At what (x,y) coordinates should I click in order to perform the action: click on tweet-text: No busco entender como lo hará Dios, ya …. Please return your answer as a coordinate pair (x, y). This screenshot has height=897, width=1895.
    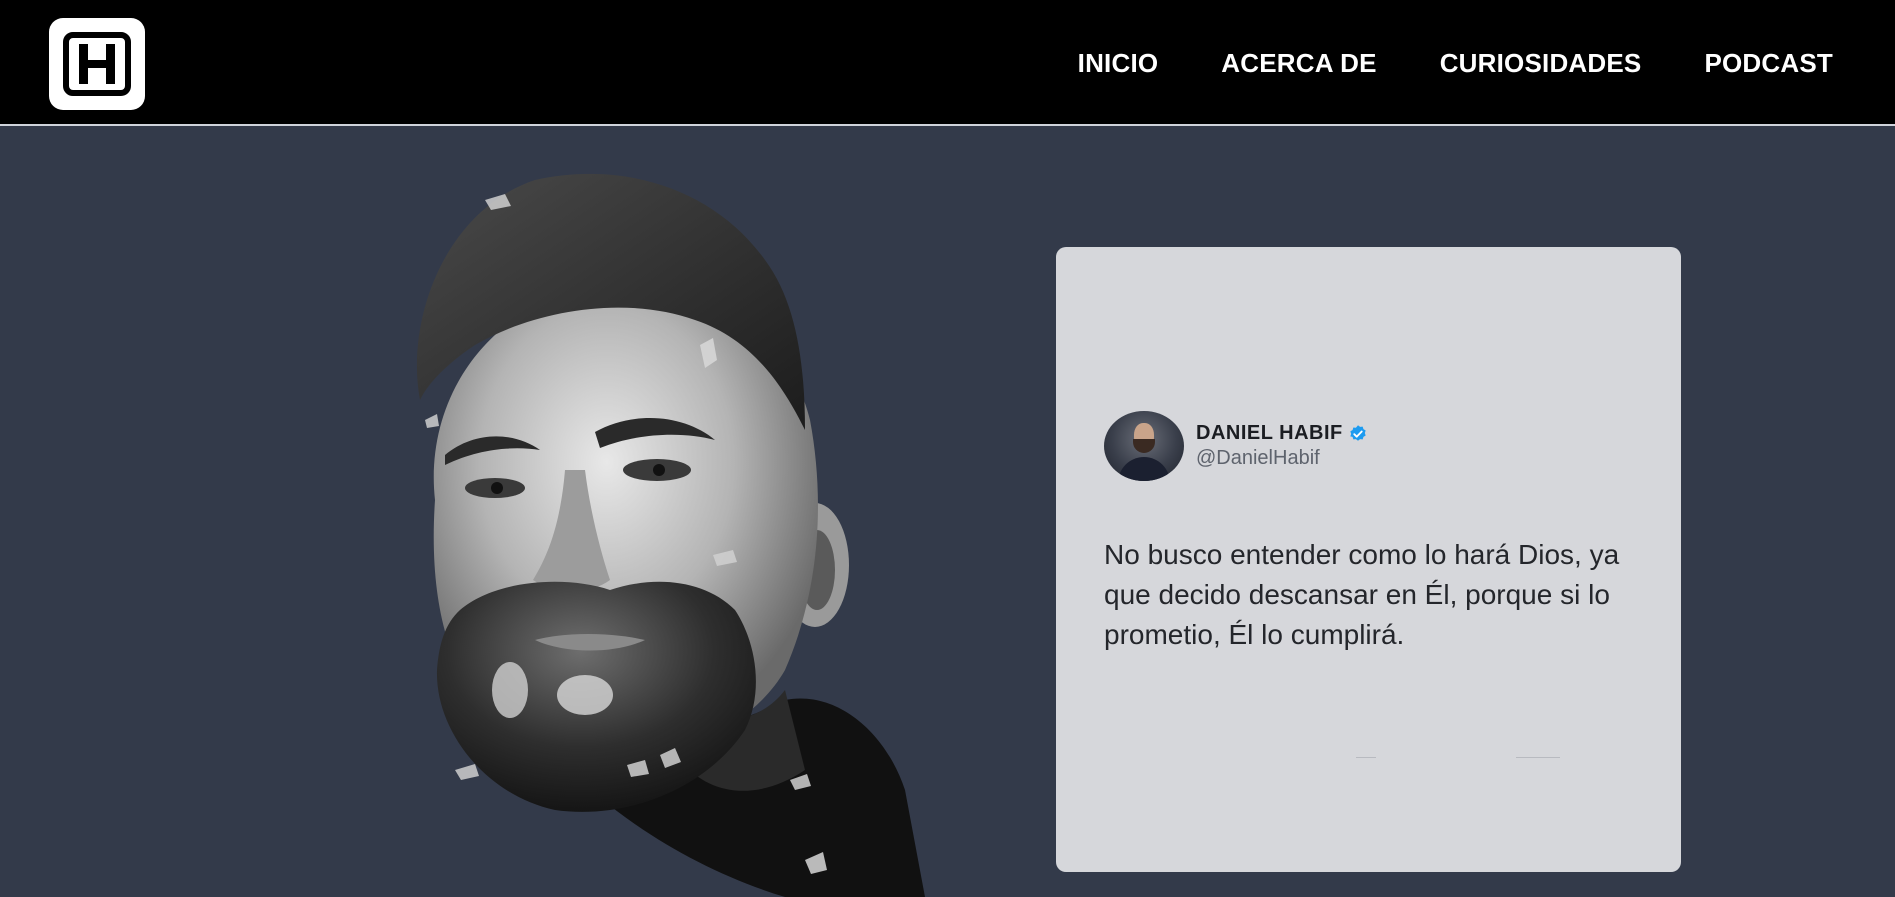
    Looking at the image, I should click on (1362, 594).